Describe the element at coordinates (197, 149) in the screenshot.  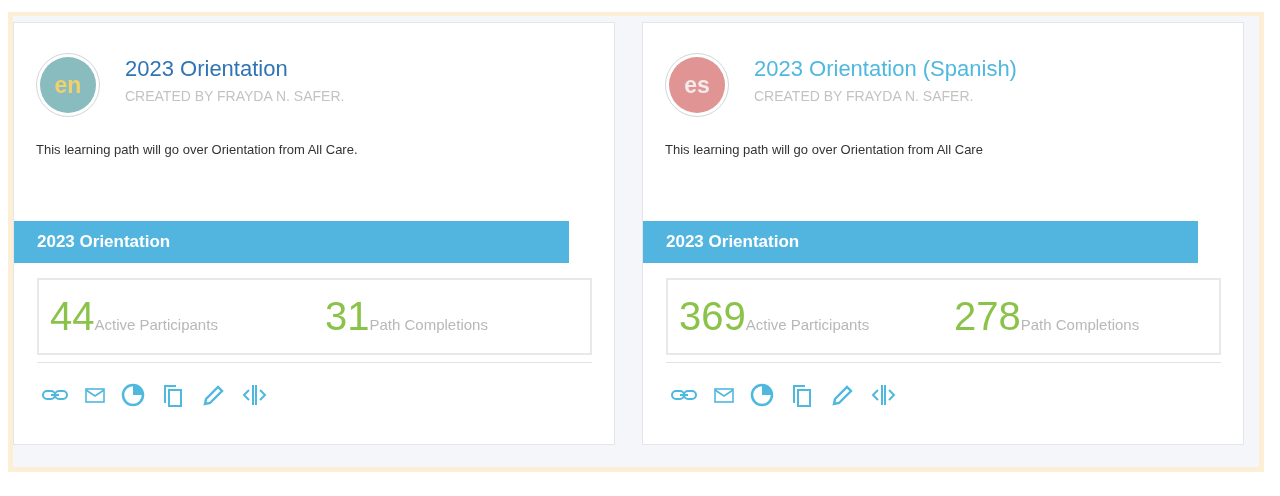
I see `description: This learning path will go over Orientation from All Care.` at that location.